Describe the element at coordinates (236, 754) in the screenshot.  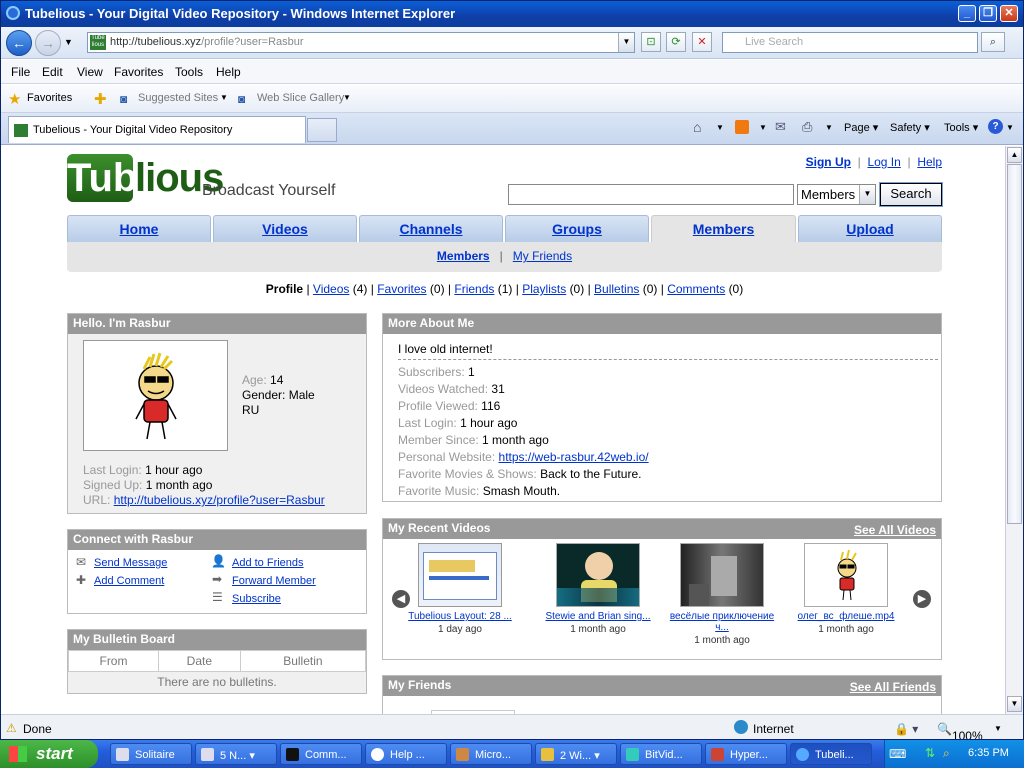
I see `task-notepad: 5 N... ▾` at that location.